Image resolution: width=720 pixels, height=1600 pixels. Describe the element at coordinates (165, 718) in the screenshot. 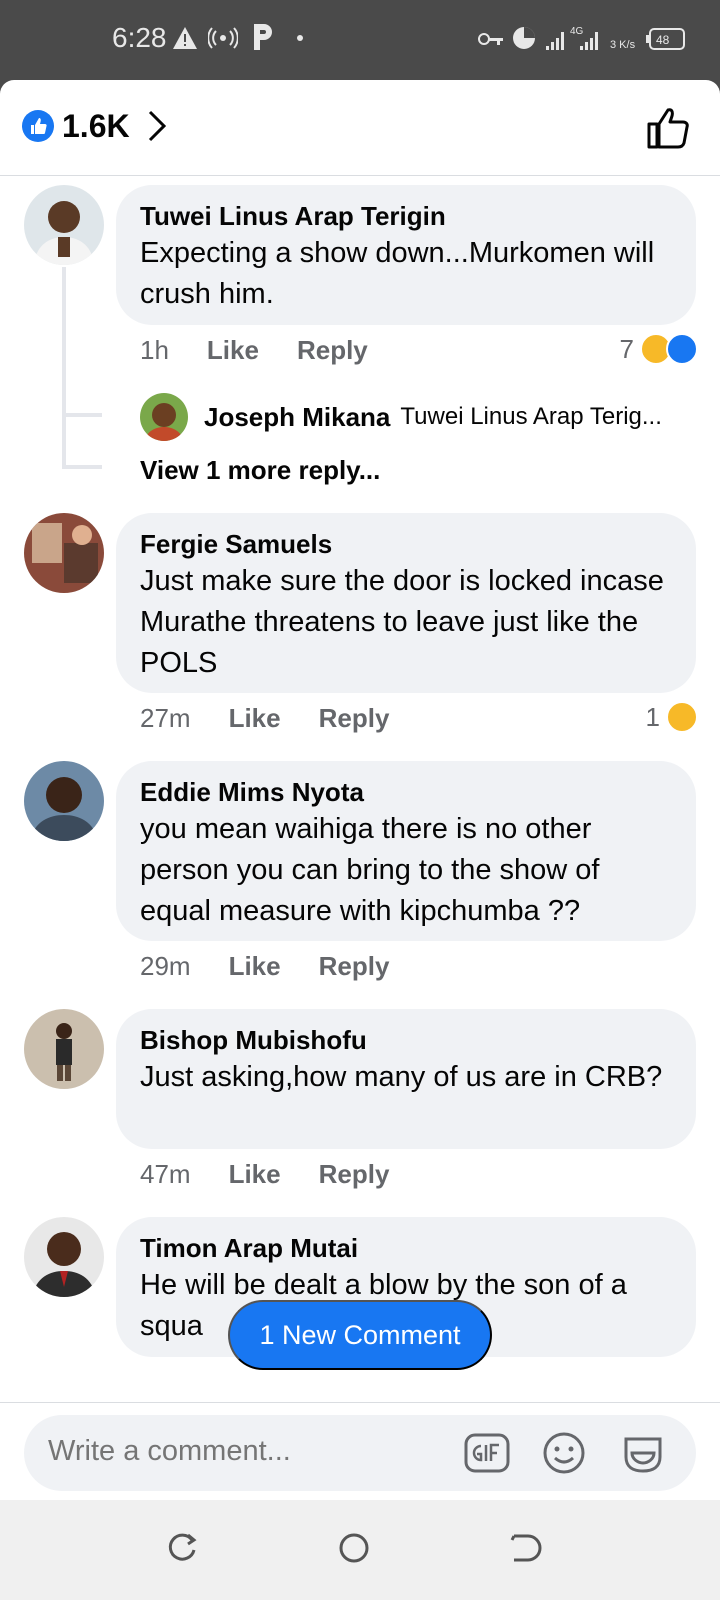

I see `comment-time: 27m` at that location.